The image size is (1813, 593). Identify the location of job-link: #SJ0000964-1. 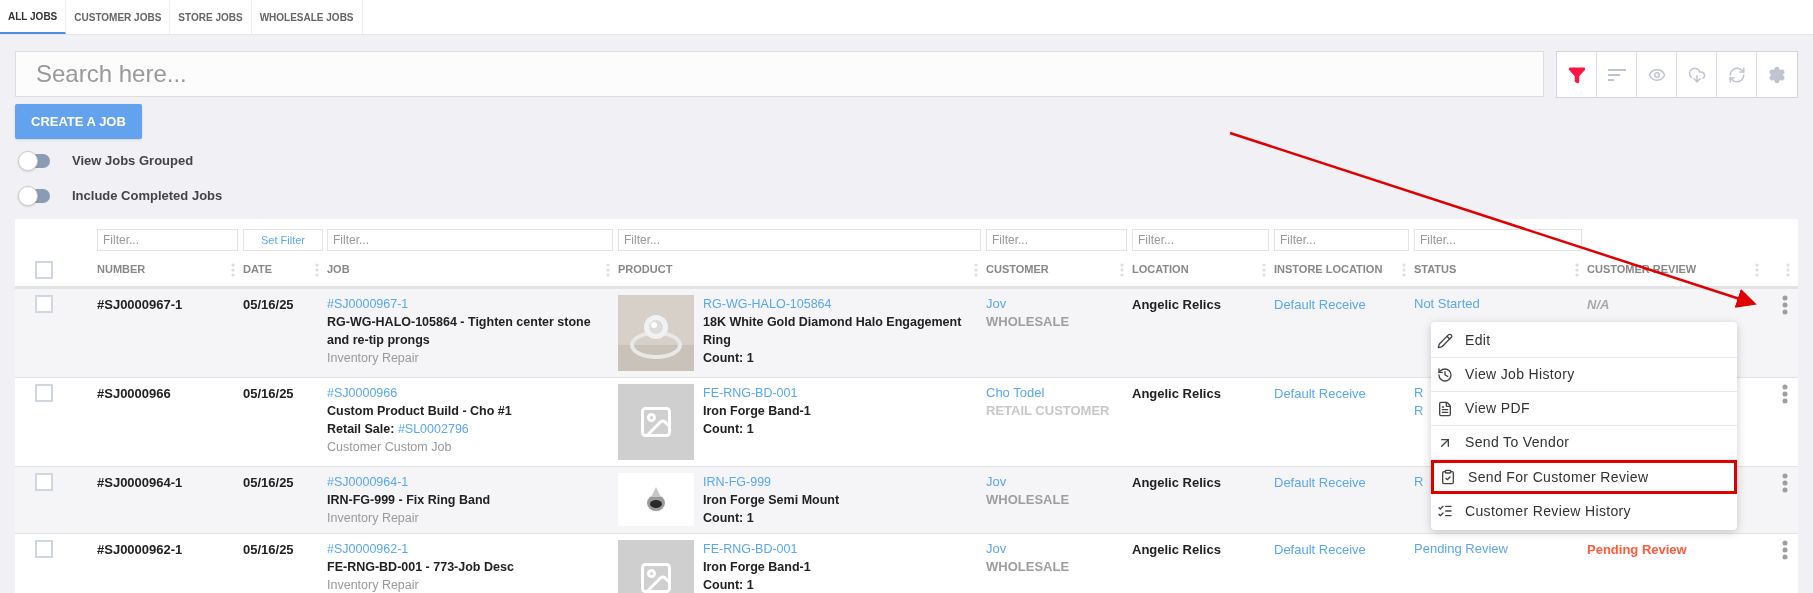
(368, 482).